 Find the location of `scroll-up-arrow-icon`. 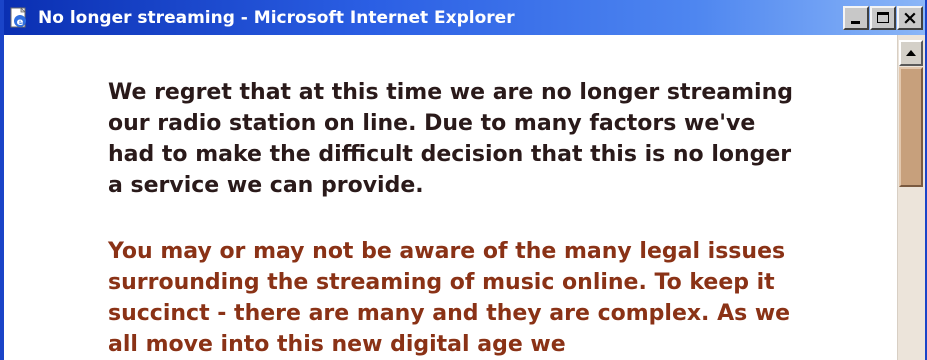

scroll-up-arrow-icon is located at coordinates (911, 53).